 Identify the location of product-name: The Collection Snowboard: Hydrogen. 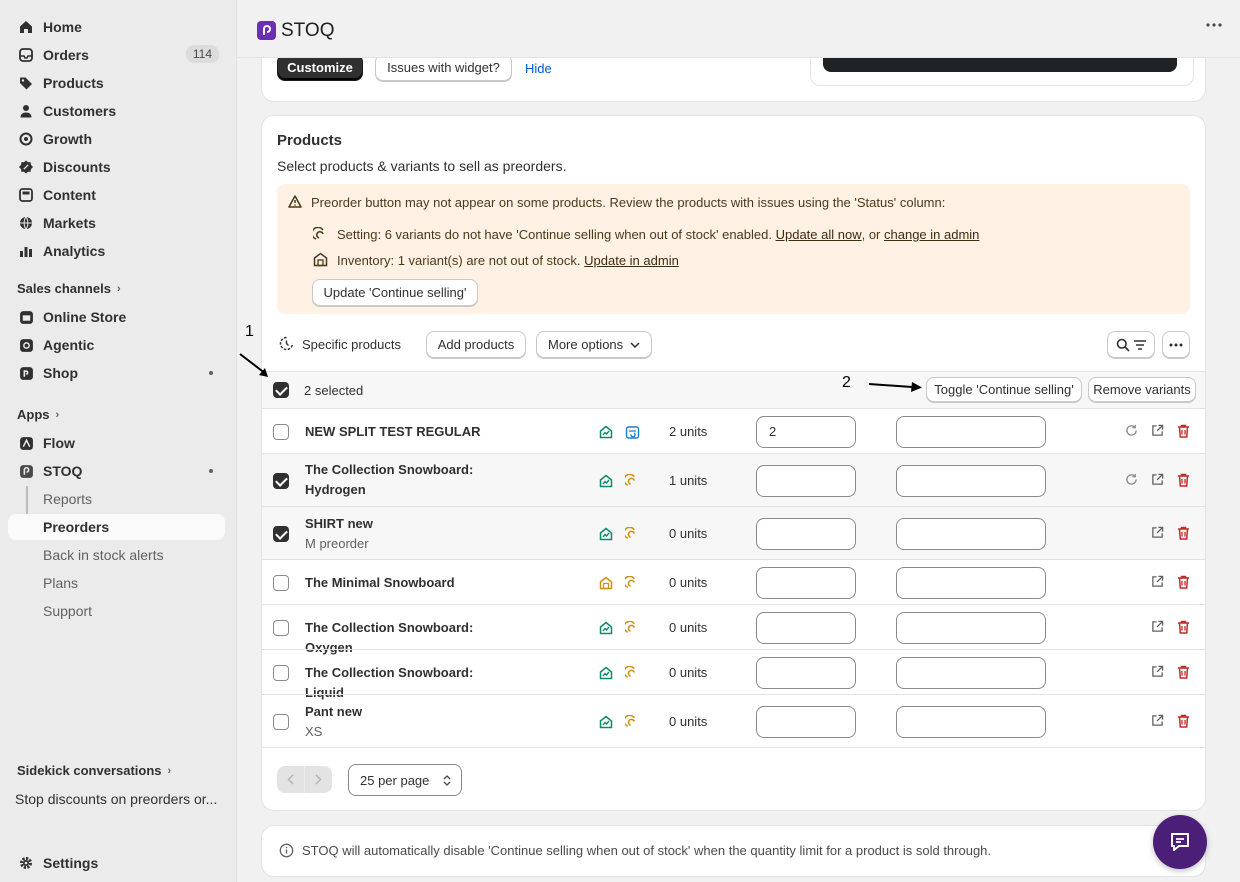
(400, 480).